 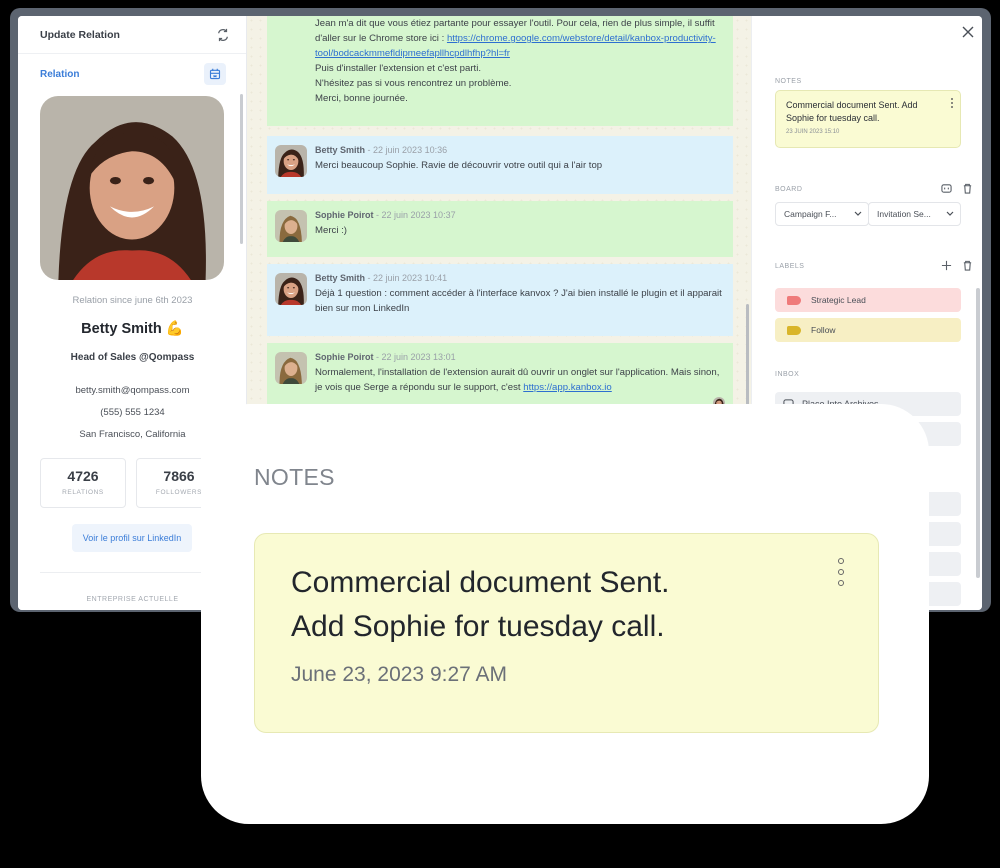 What do you see at coordinates (788, 81) in the screenshot?
I see `notes-section-title: NOTES` at bounding box center [788, 81].